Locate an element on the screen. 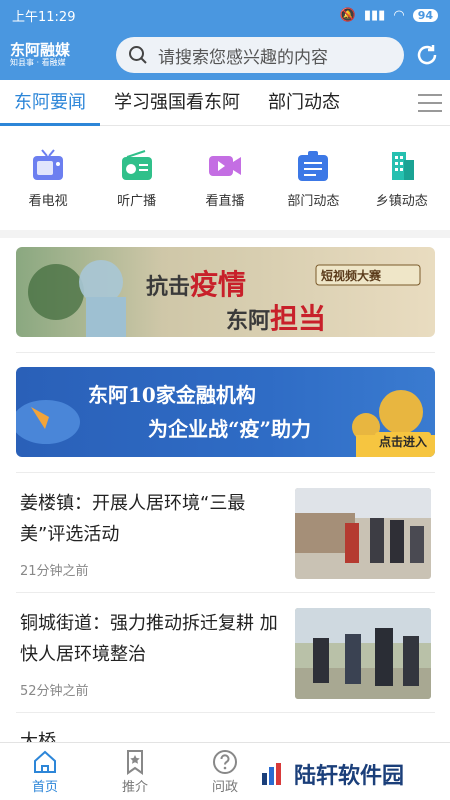 This screenshot has width=450, height=800. quick-department: 部门动态 is located at coordinates (313, 178).